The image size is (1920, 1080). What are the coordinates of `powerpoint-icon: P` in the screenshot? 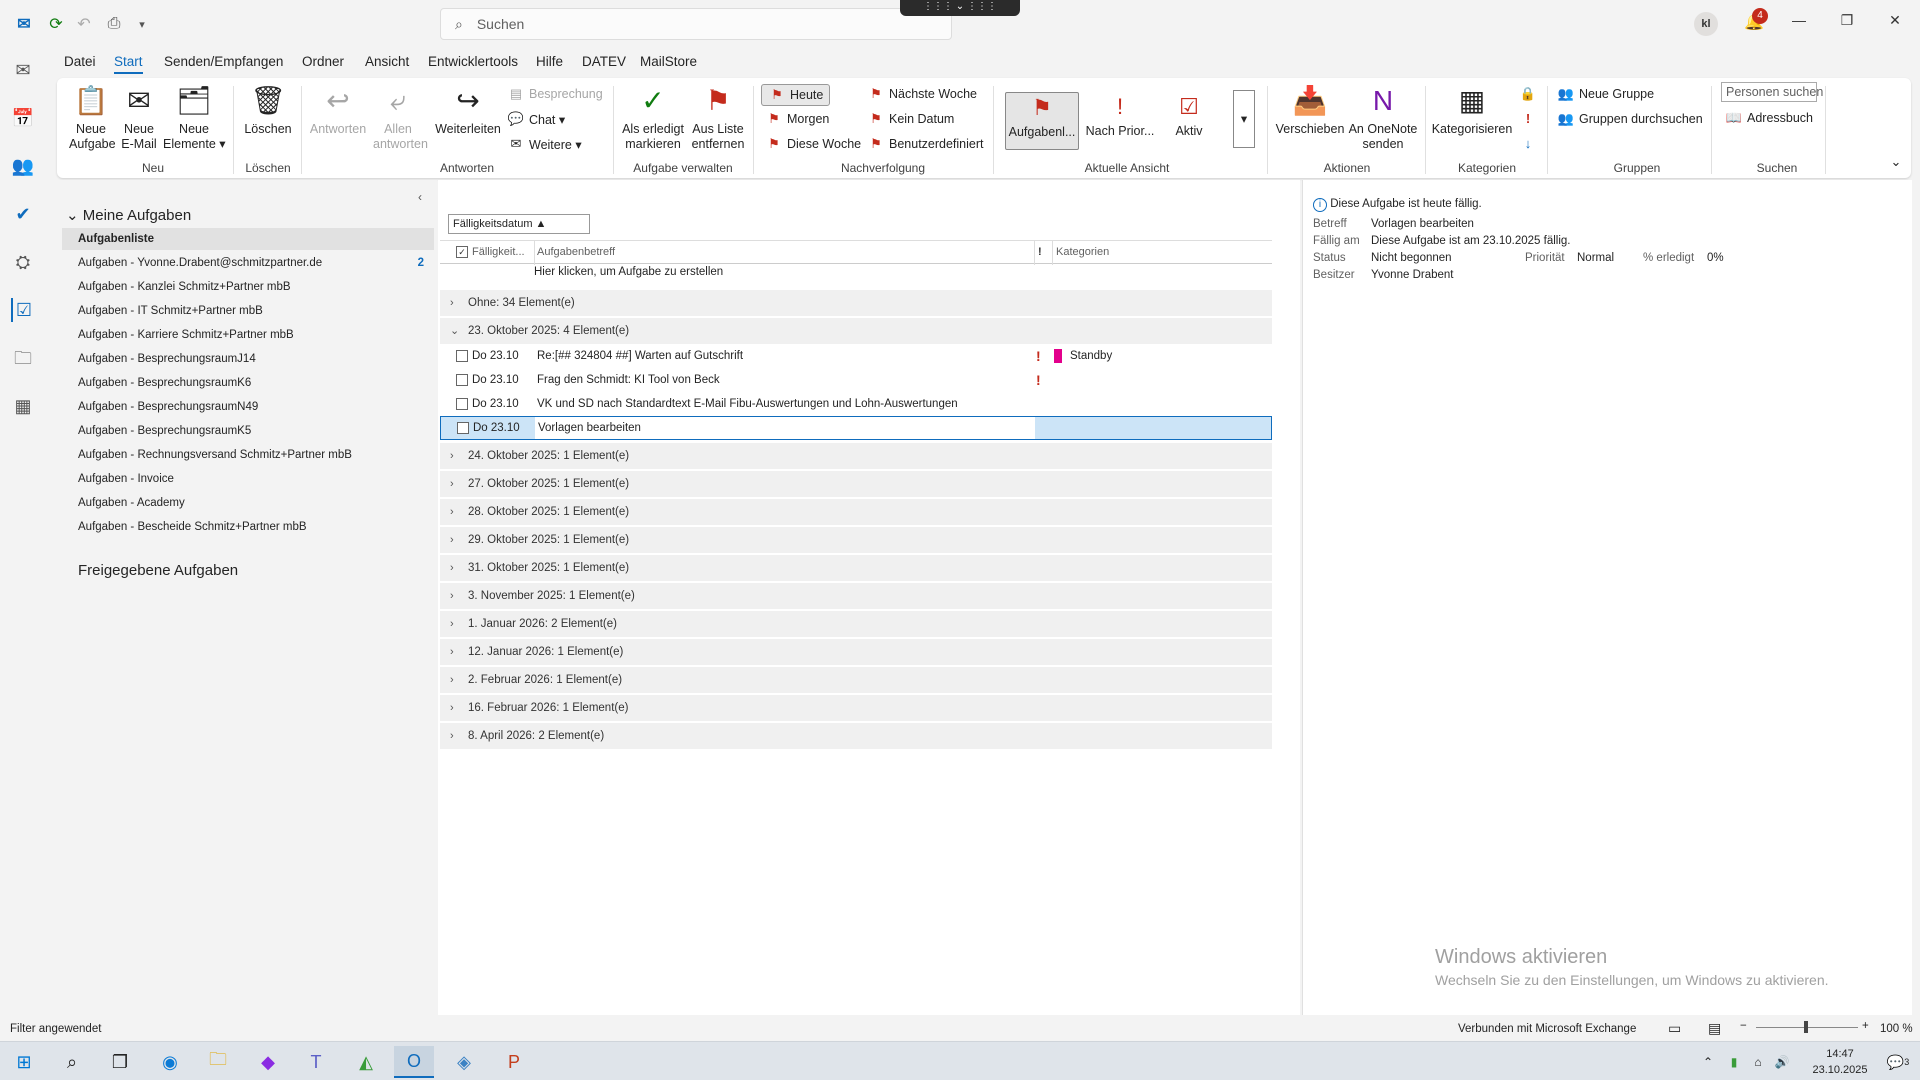 It's located at (514, 1062).